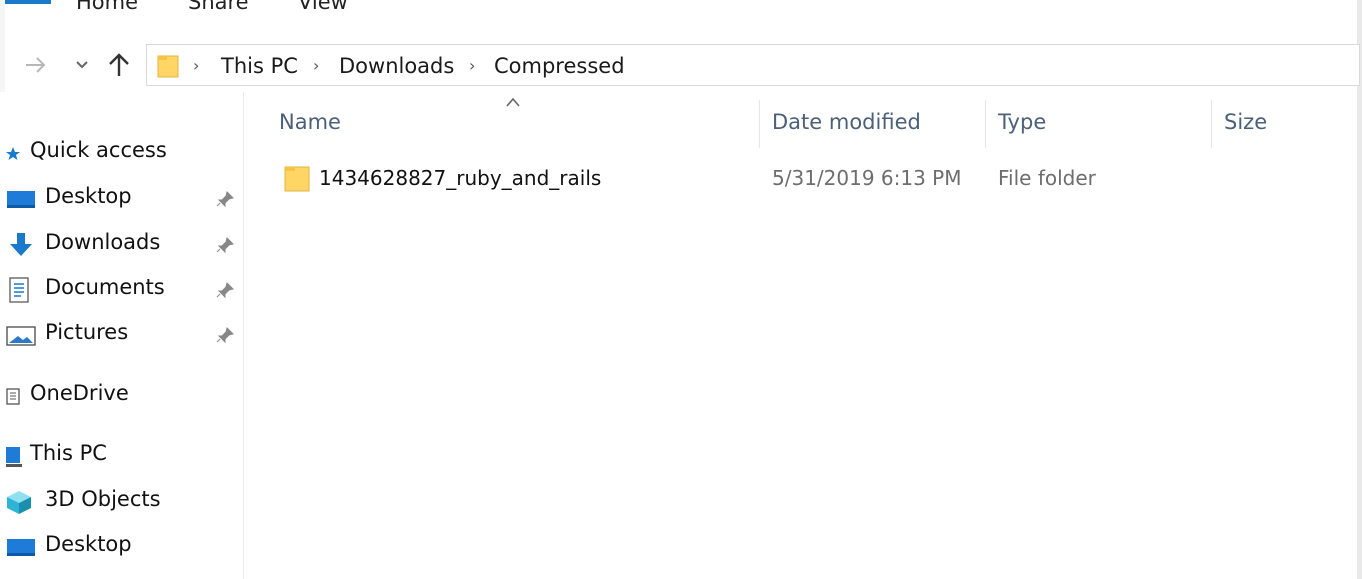  I want to click on up-button, so click(119, 65).